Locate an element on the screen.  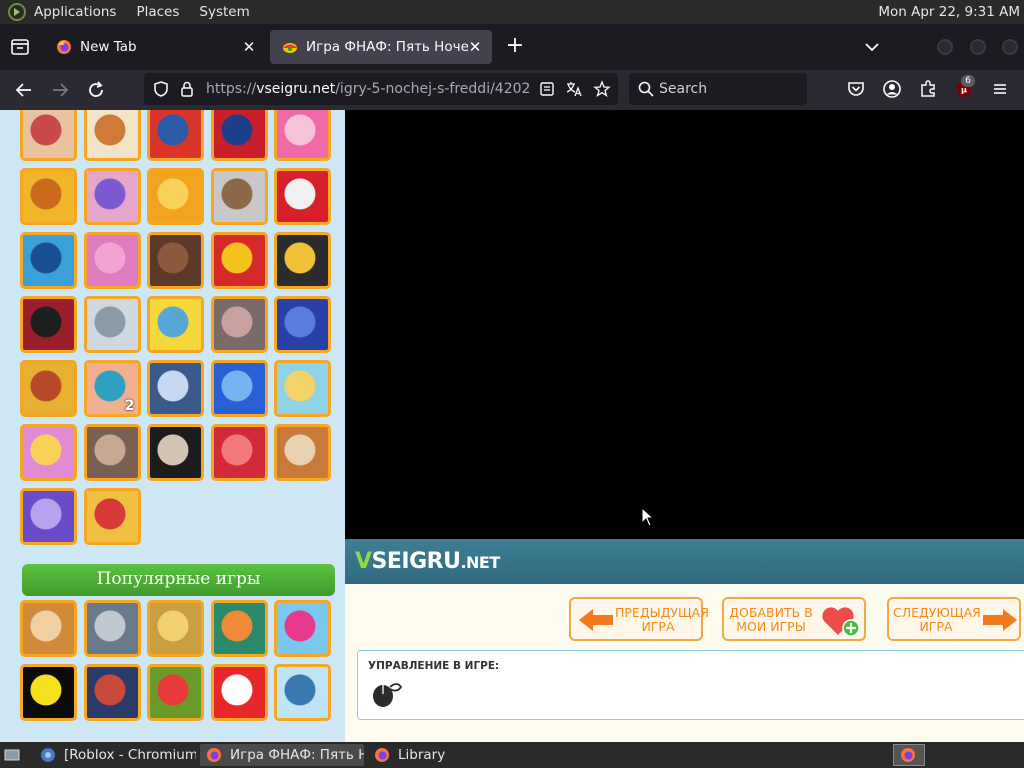
desktop-icon is located at coordinates (12, 755).